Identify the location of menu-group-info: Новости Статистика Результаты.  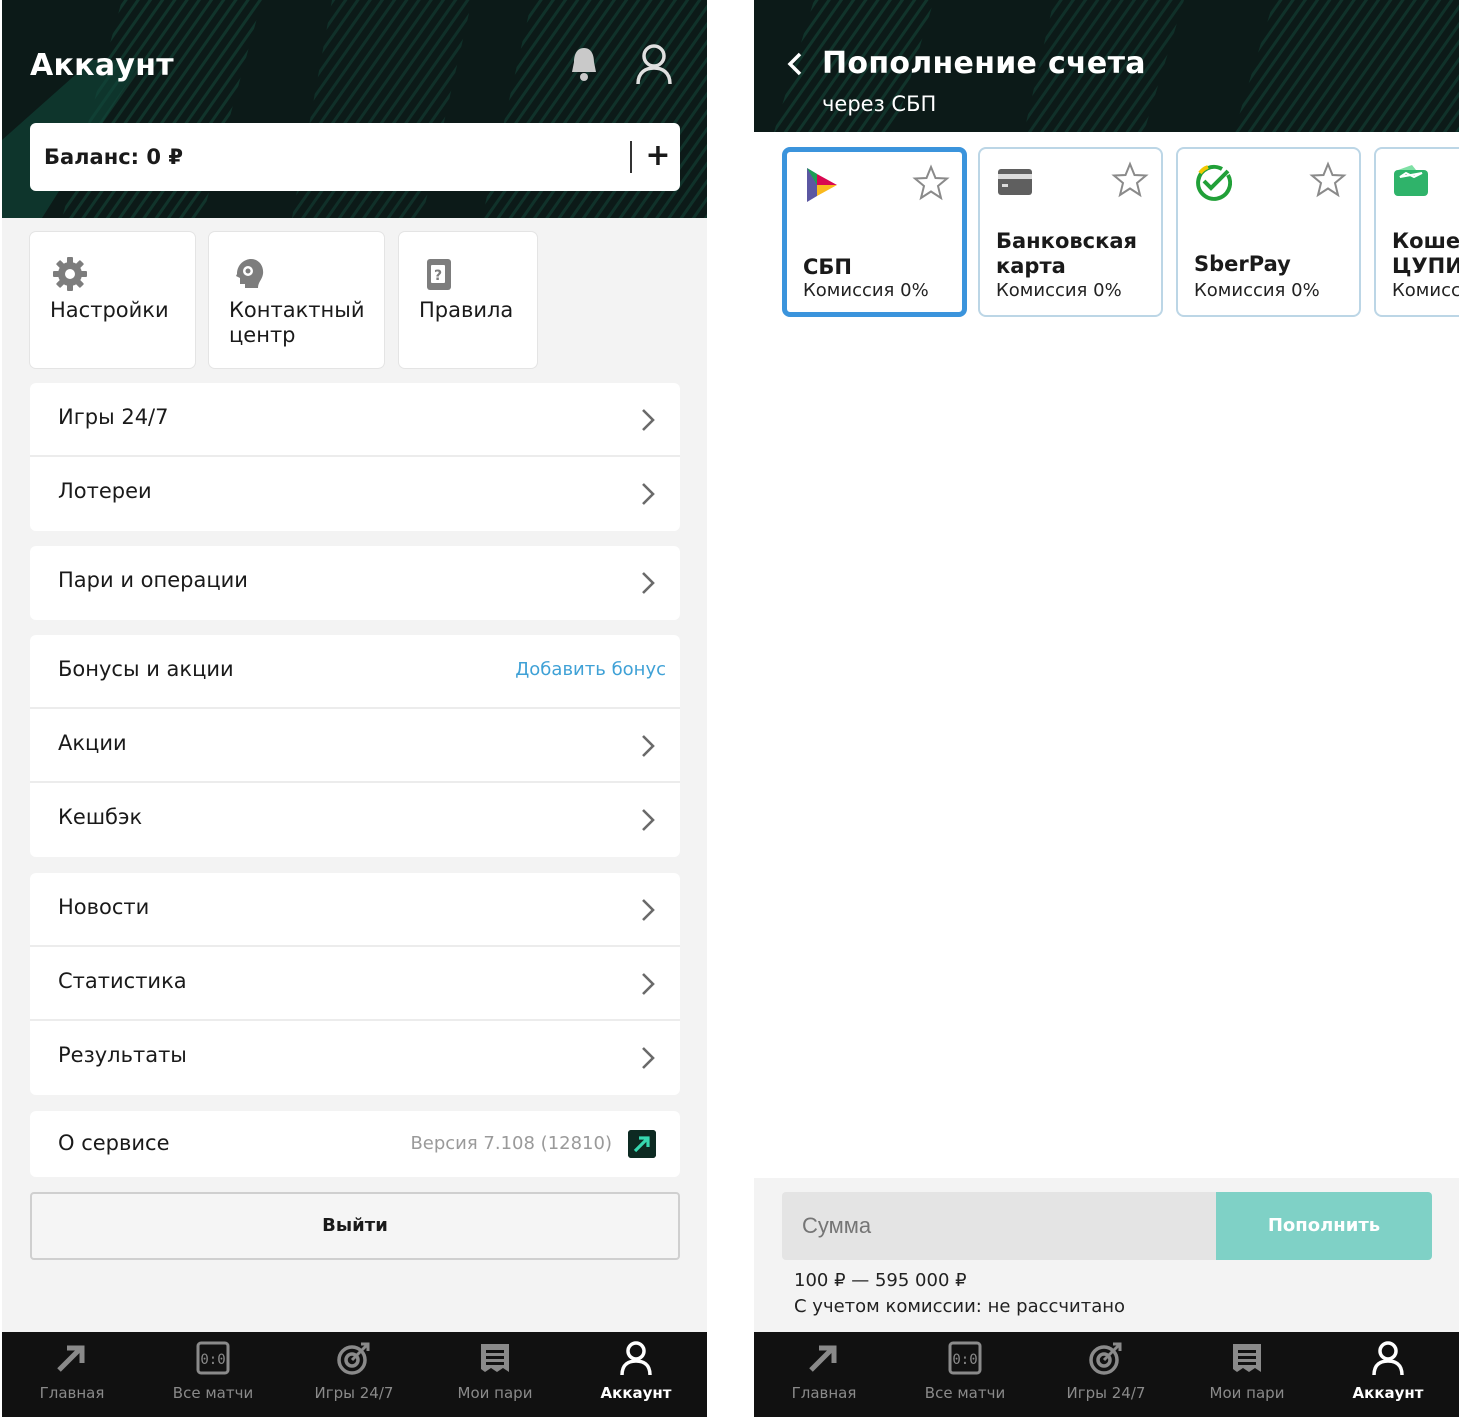
(355, 984).